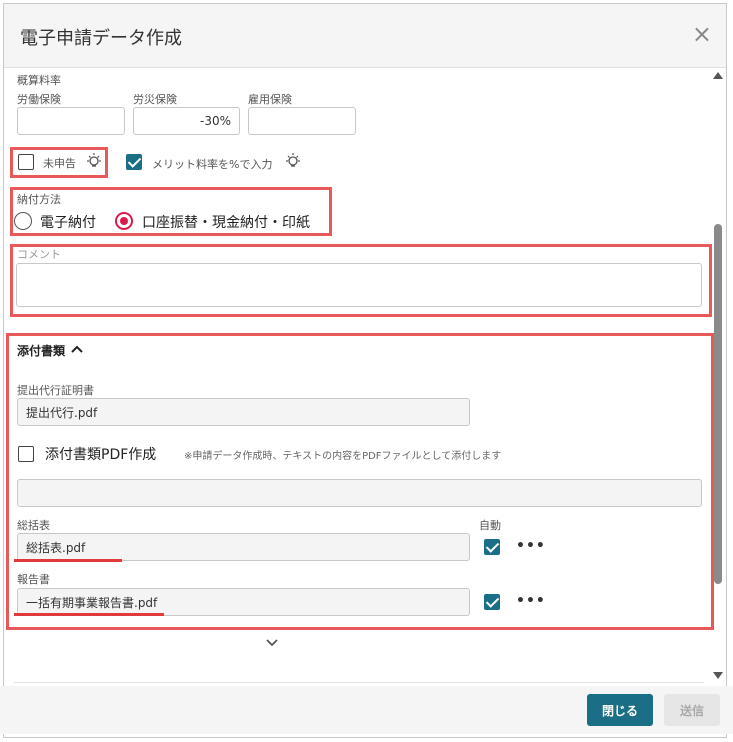 The width and height of the screenshot is (733, 742). What do you see at coordinates (26, 454) in the screenshot?
I see `pdf-create-checkbox` at bounding box center [26, 454].